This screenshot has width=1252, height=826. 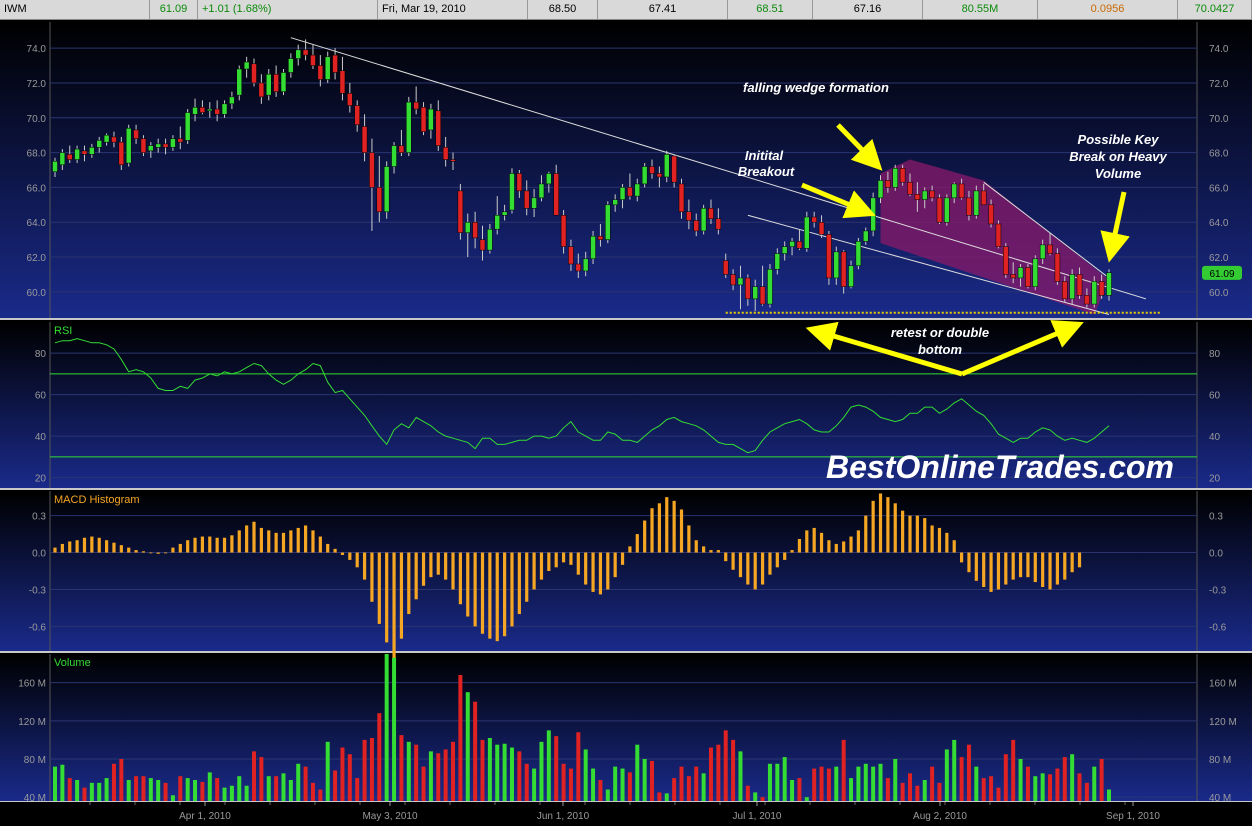 What do you see at coordinates (1219, 119) in the screenshot?
I see `price-tick-right: 70.0` at bounding box center [1219, 119].